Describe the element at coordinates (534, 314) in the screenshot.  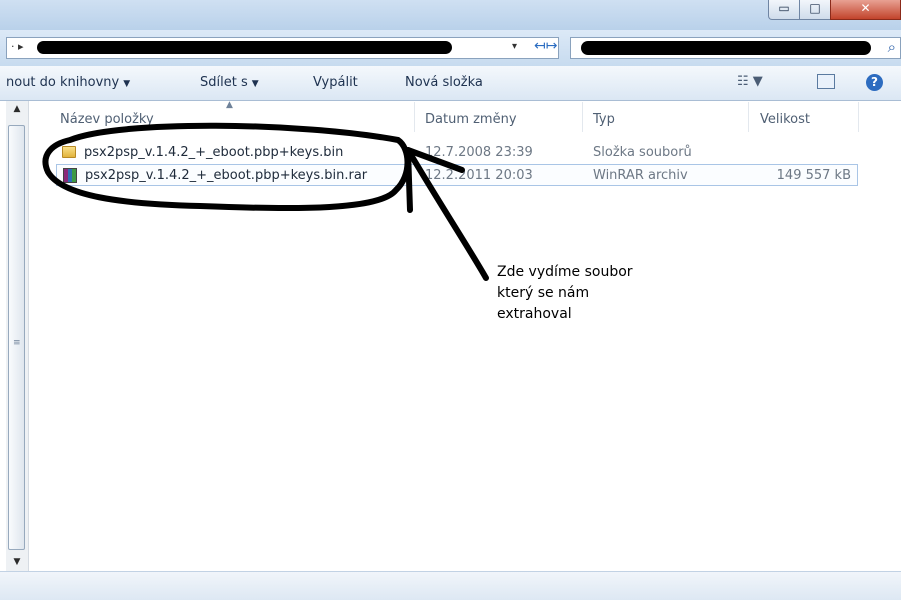
I see `annotation-line: extrahoval` at that location.